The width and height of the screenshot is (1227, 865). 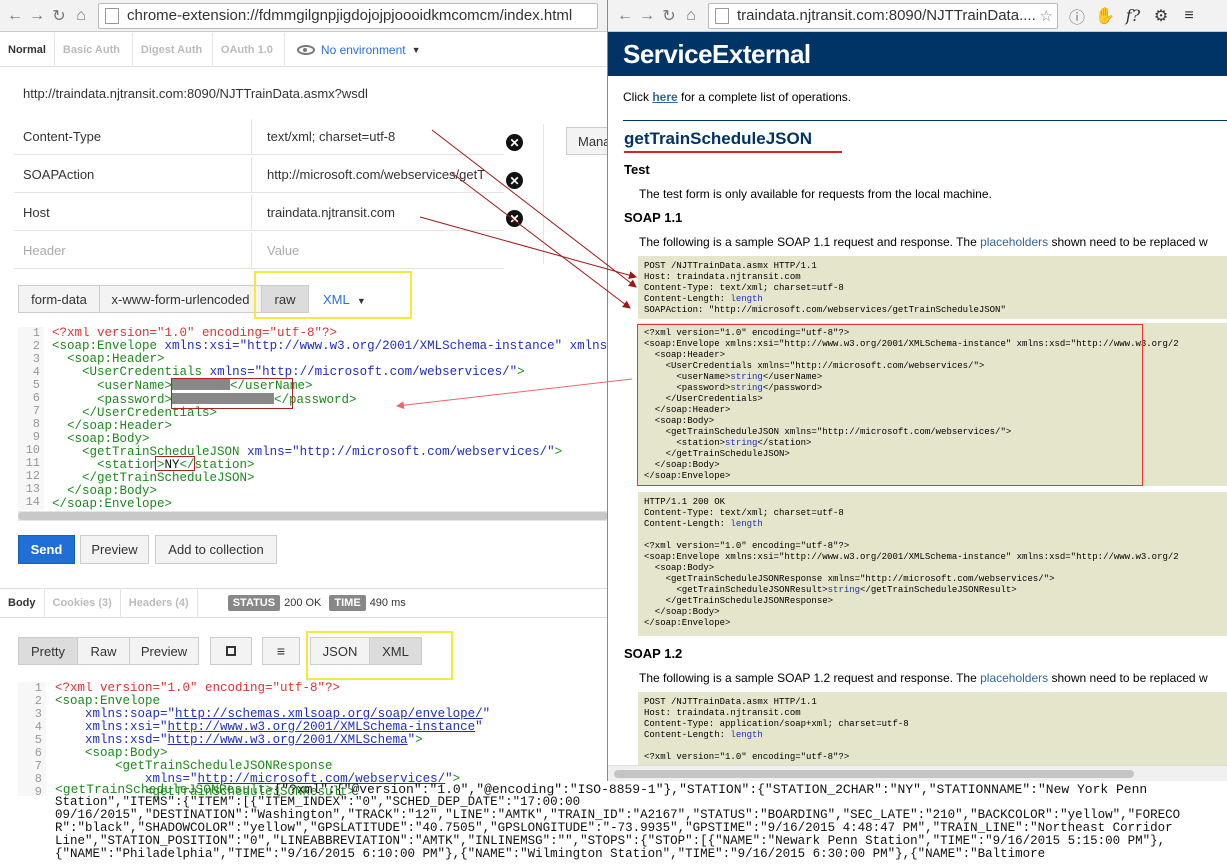 I want to click on header-value-placeholder: Value, so click(x=386, y=250).